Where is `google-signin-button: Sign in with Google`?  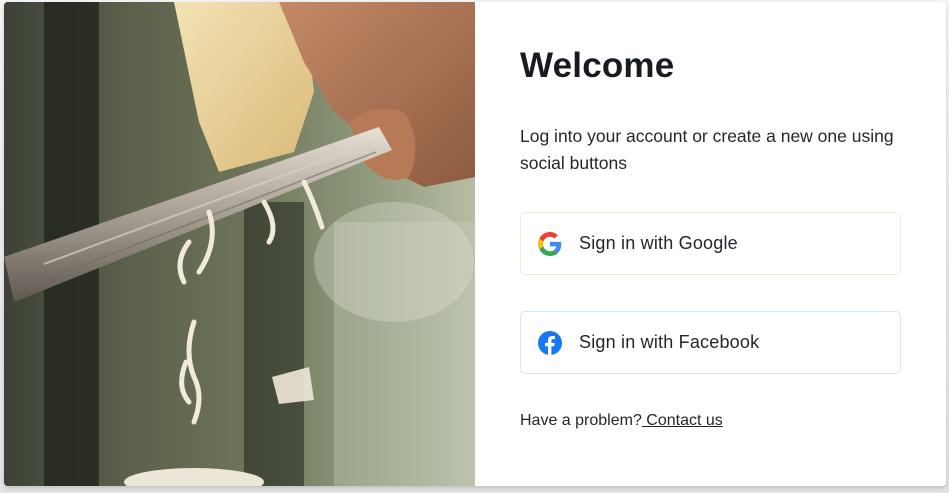 google-signin-button: Sign in with Google is located at coordinates (710, 243).